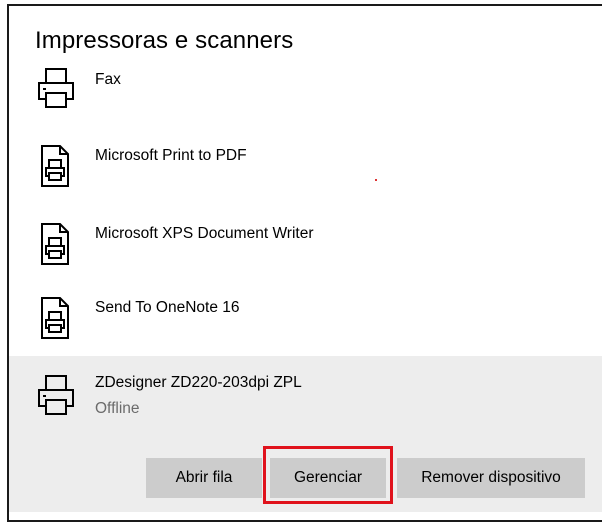 This screenshot has width=602, height=525. Describe the element at coordinates (108, 79) in the screenshot. I see `device-name: Fax` at that location.